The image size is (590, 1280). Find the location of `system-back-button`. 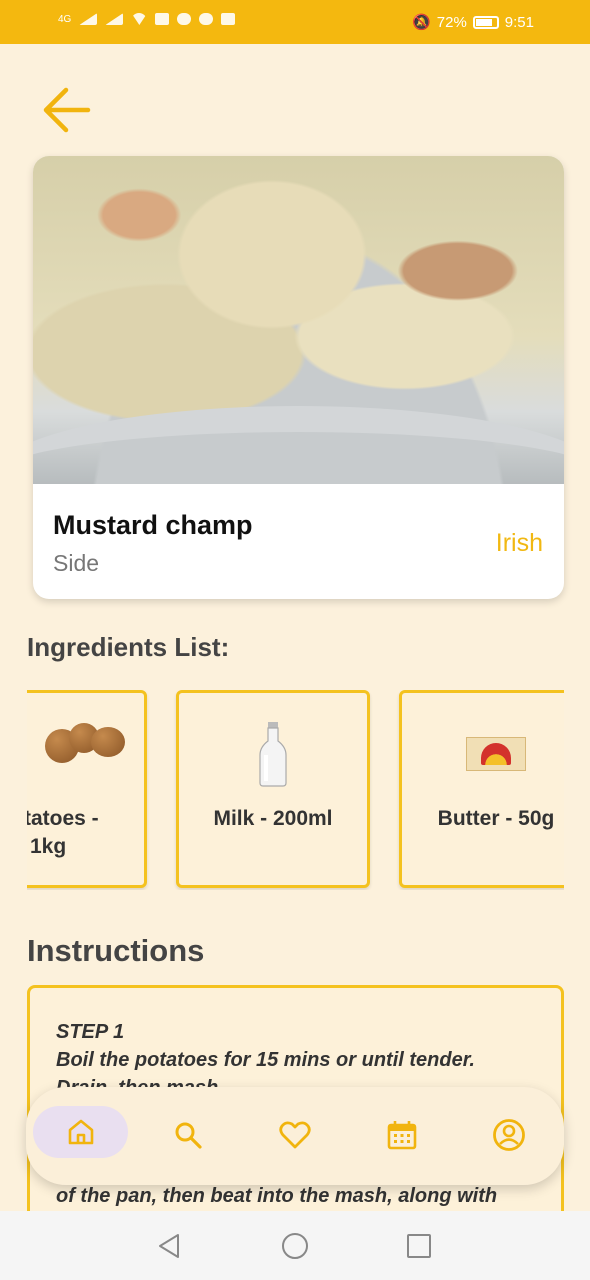

system-back-button is located at coordinates (169, 1246).